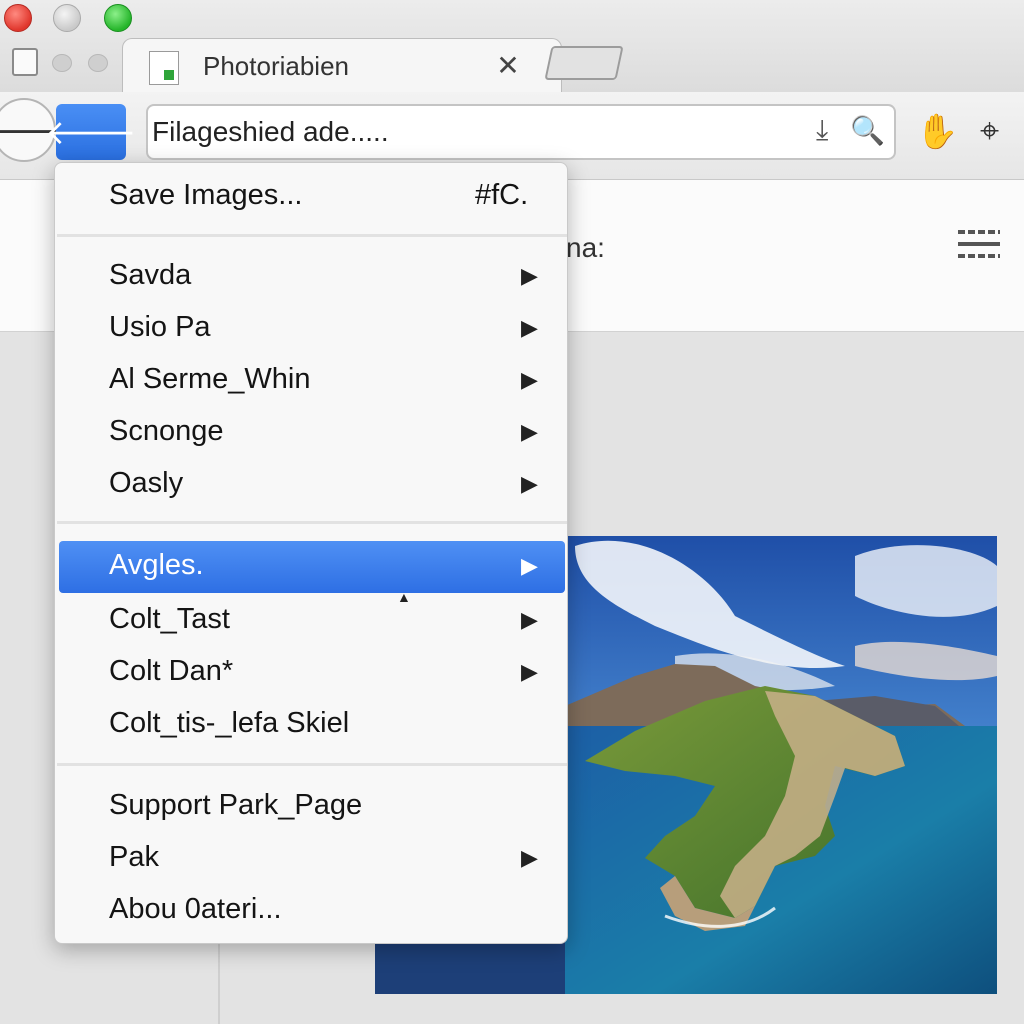  Describe the element at coordinates (166, 431) in the screenshot. I see `menu-item-label: Scnonge` at that location.